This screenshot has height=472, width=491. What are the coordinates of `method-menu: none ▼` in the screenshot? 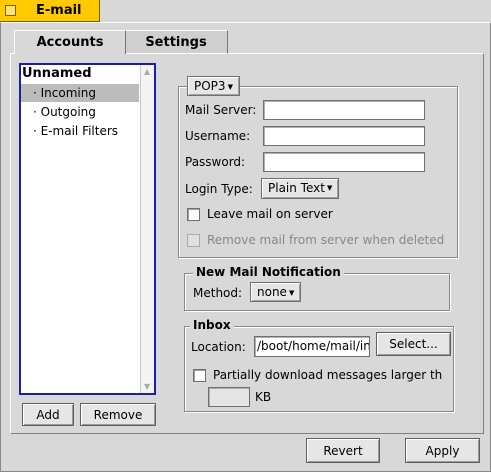 It's located at (276, 292).